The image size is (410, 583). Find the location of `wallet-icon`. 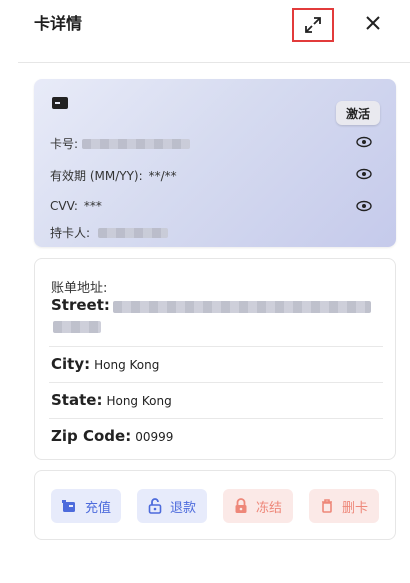

wallet-icon is located at coordinates (68, 506).